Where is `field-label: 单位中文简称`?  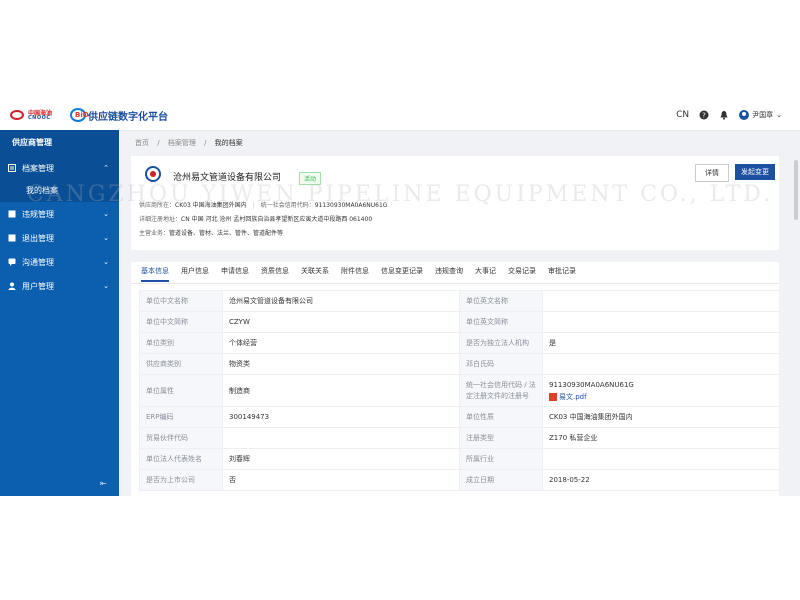
field-label: 单位中文简称 is located at coordinates (181, 322).